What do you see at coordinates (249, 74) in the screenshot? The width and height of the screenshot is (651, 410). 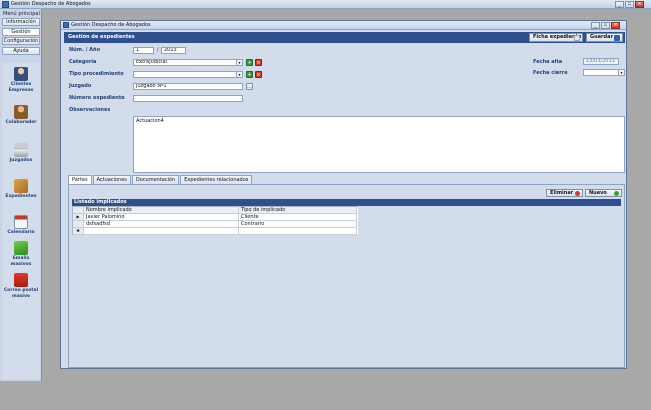 I see `tipo-add-icon: +` at bounding box center [249, 74].